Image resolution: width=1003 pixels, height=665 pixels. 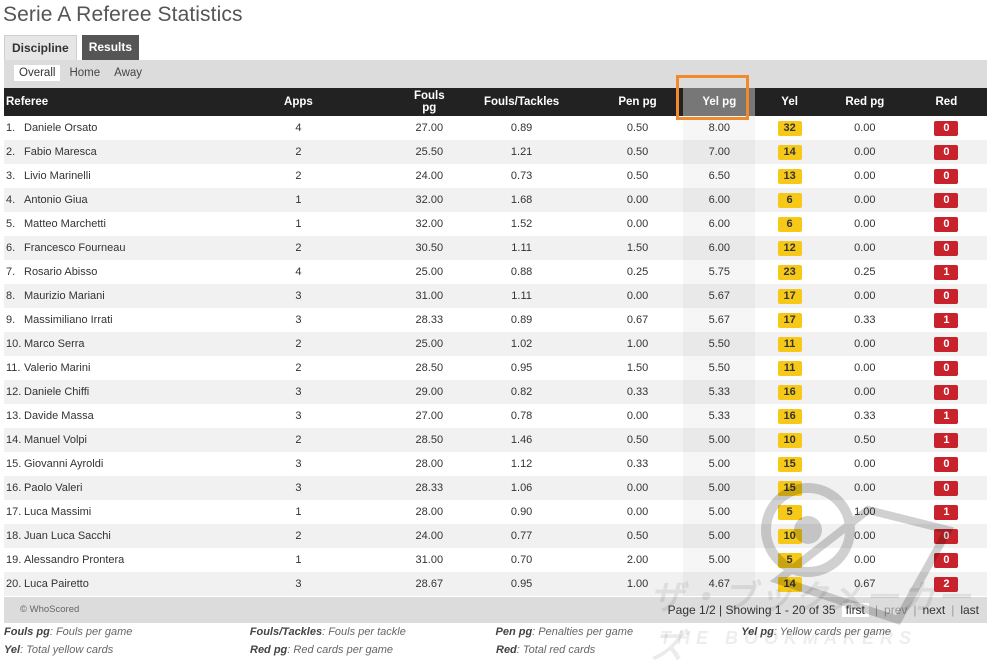 What do you see at coordinates (110, 47) in the screenshot?
I see `tab-results: Results` at bounding box center [110, 47].